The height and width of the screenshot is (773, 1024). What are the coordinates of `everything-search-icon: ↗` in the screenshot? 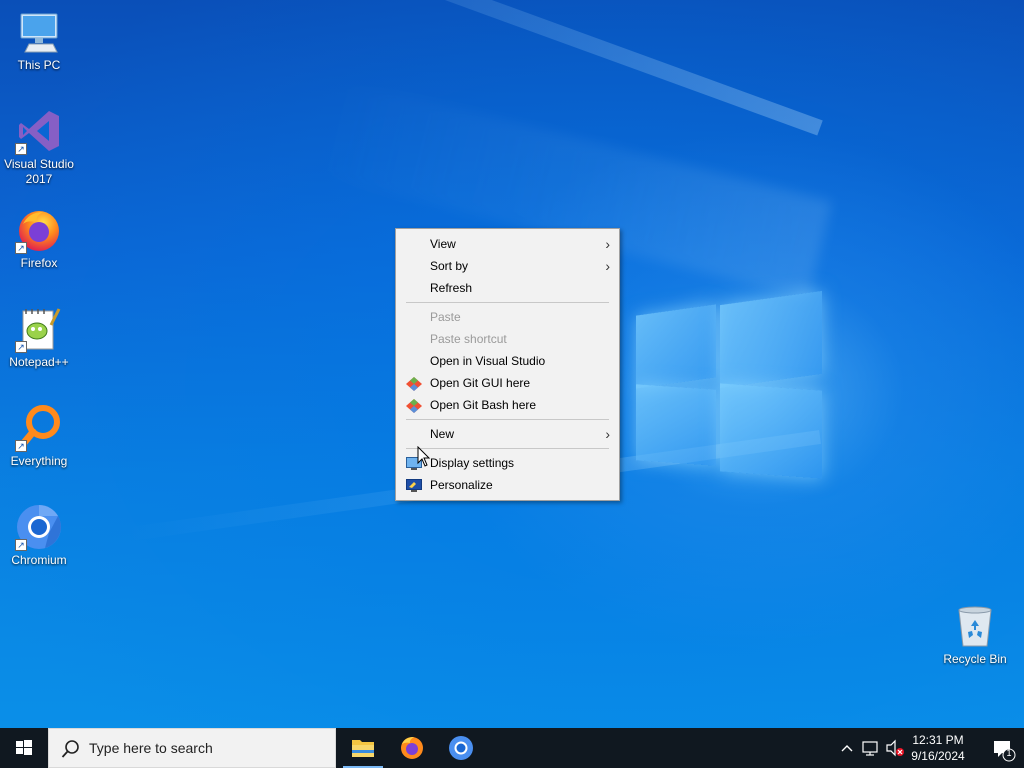 It's located at (39, 428).